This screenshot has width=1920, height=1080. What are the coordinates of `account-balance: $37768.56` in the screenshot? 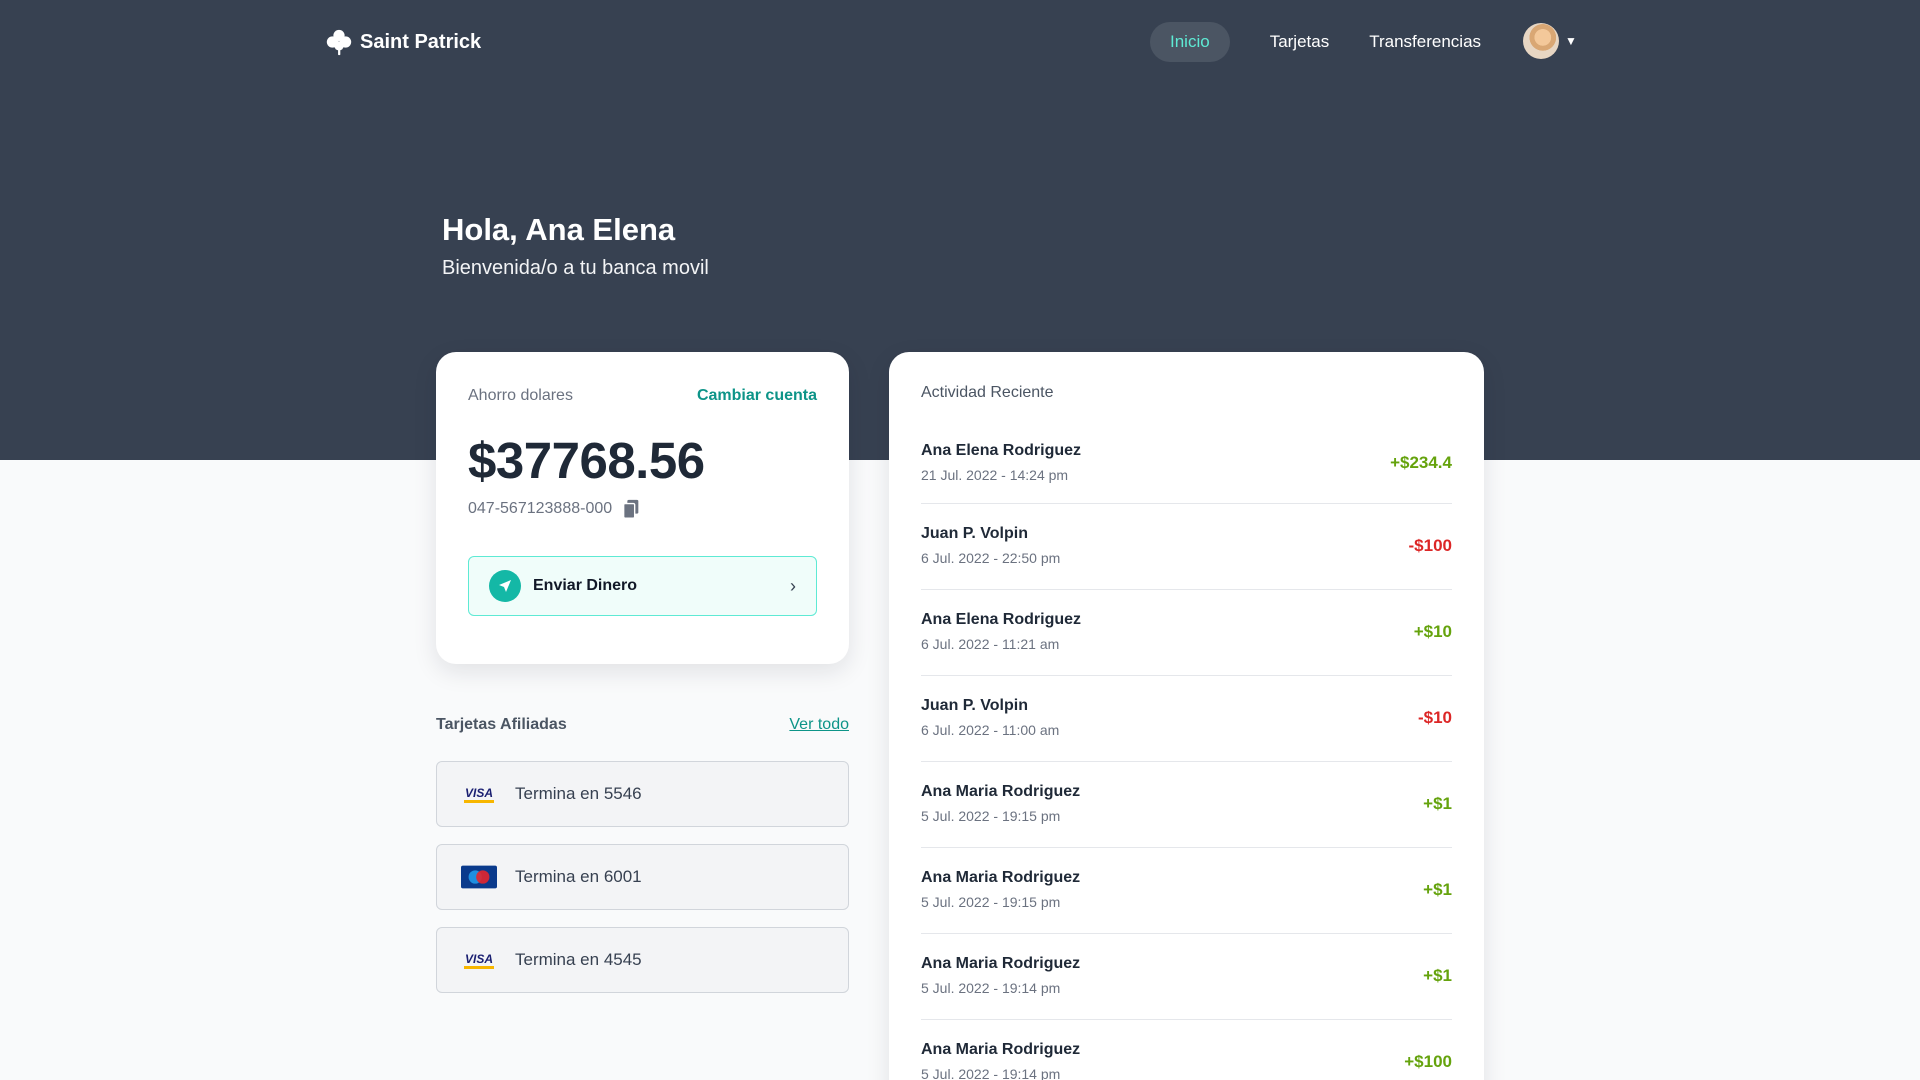 It's located at (586, 460).